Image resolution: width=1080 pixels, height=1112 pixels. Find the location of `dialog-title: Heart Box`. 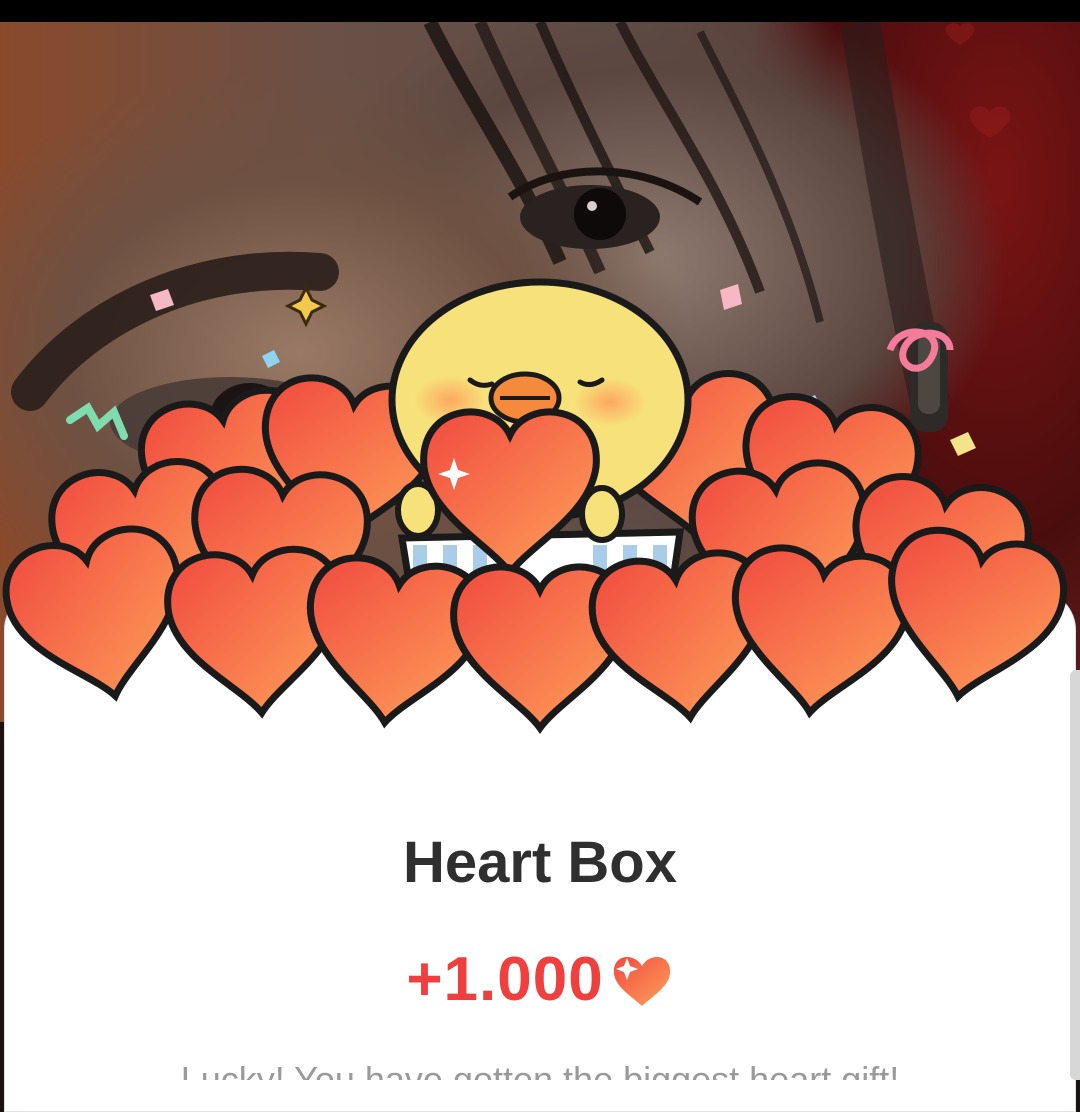

dialog-title: Heart Box is located at coordinates (540, 862).